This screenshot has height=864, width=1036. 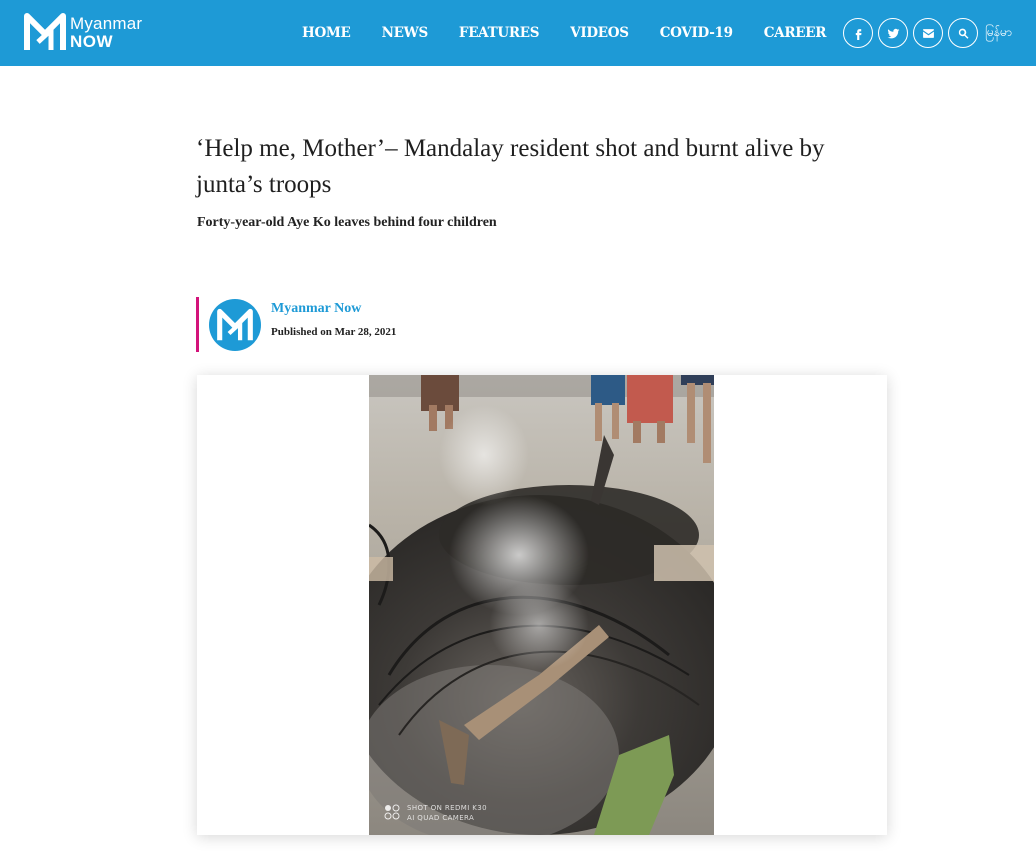 What do you see at coordinates (92, 41) in the screenshot?
I see `logo-line-2: NOW` at bounding box center [92, 41].